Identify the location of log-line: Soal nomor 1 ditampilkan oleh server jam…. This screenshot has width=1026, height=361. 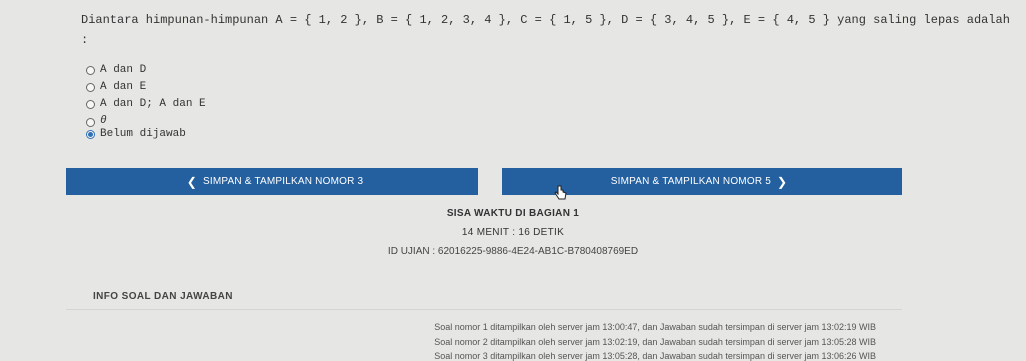
(655, 327).